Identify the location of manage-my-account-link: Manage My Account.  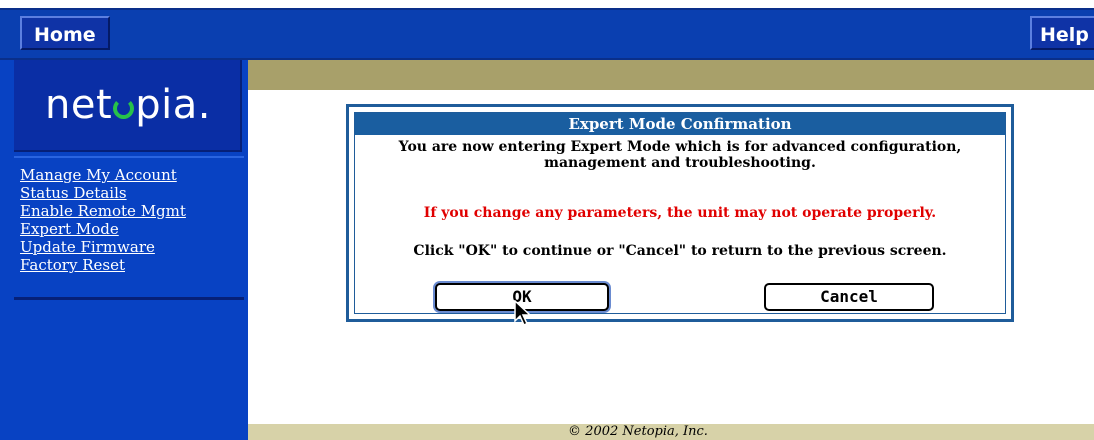
(98, 175).